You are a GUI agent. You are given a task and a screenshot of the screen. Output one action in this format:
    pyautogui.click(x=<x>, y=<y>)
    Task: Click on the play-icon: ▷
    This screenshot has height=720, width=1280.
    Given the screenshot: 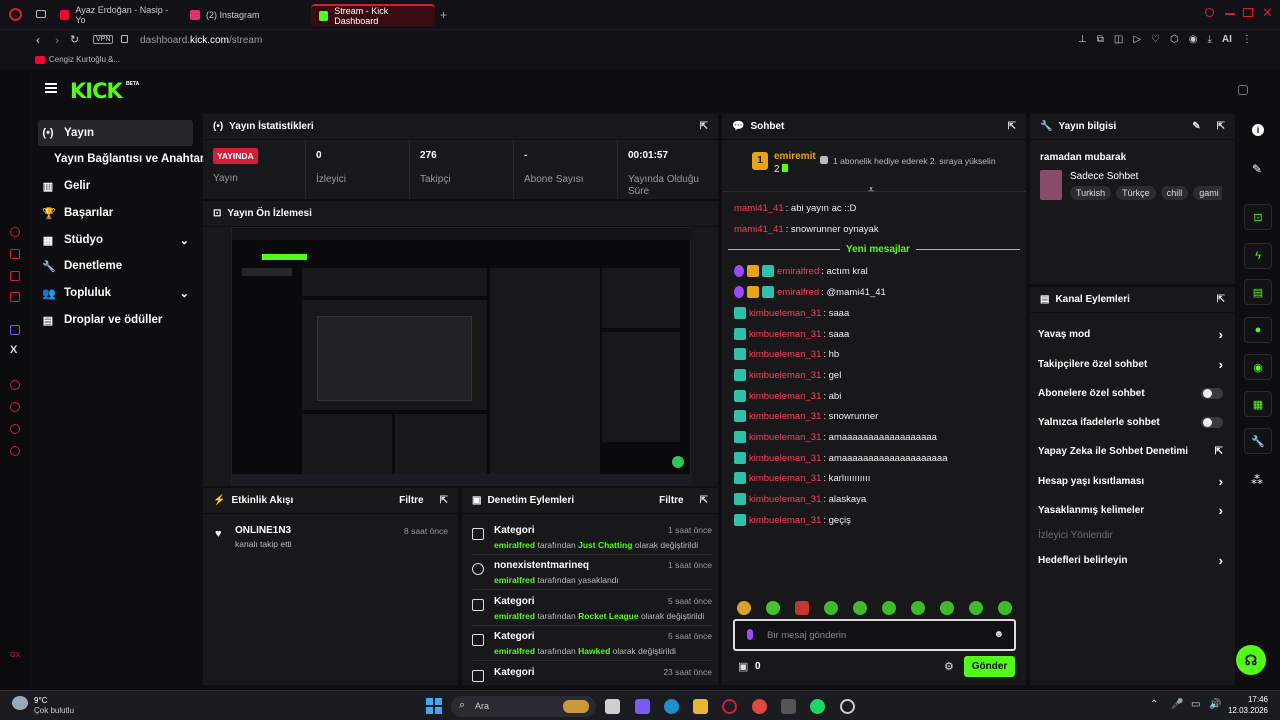 What is the action you would take?
    pyautogui.click(x=1137, y=39)
    